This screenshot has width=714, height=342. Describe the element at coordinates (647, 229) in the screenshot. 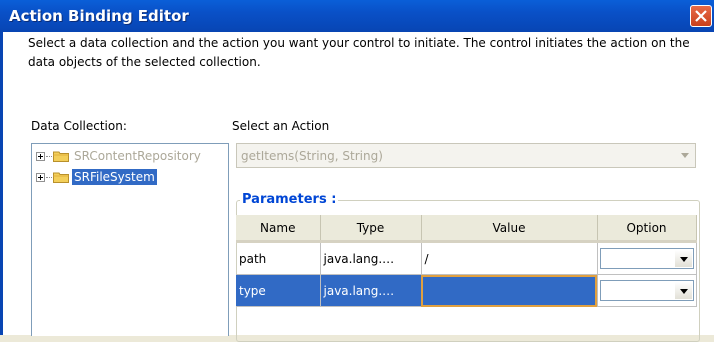

I see `column-header-option: Option` at that location.